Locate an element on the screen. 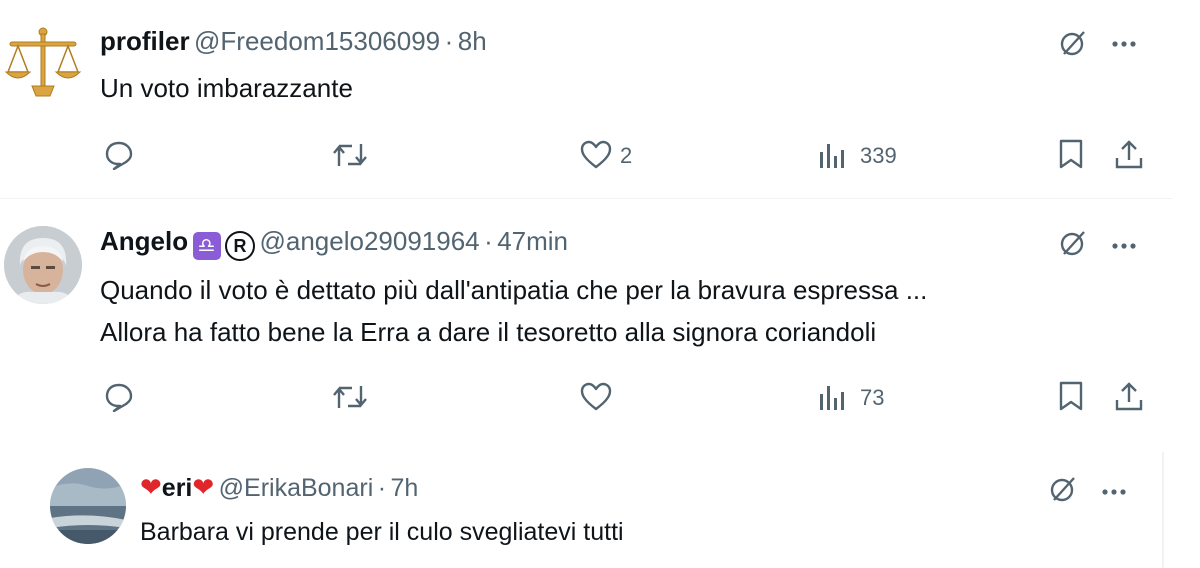 This screenshot has width=1200, height=568. tweet-header: ❤eri❤ @ErikaBonari · 7h is located at coordinates (279, 487).